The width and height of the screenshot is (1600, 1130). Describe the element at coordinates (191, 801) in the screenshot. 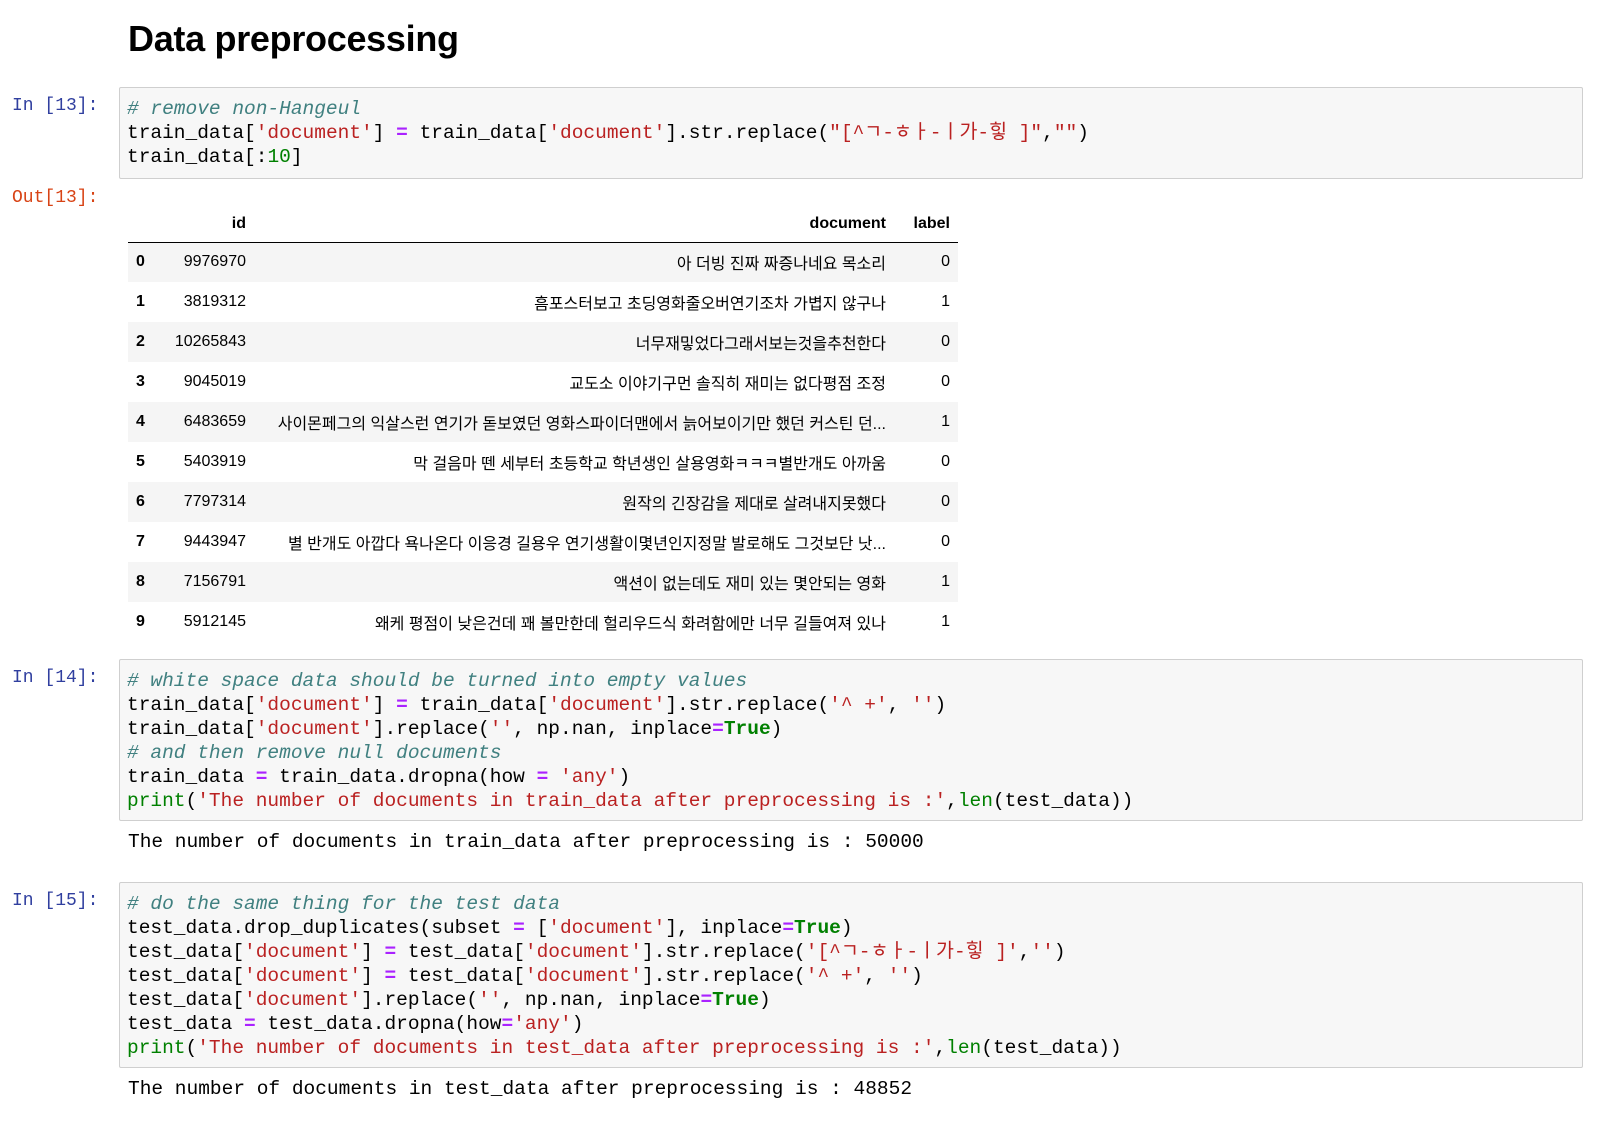

I see `code-token: (` at that location.